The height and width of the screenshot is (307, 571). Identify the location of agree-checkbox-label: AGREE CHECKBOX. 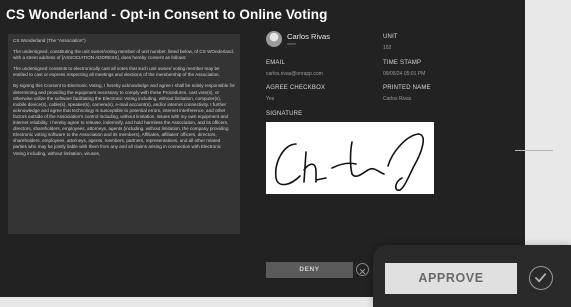
(296, 88).